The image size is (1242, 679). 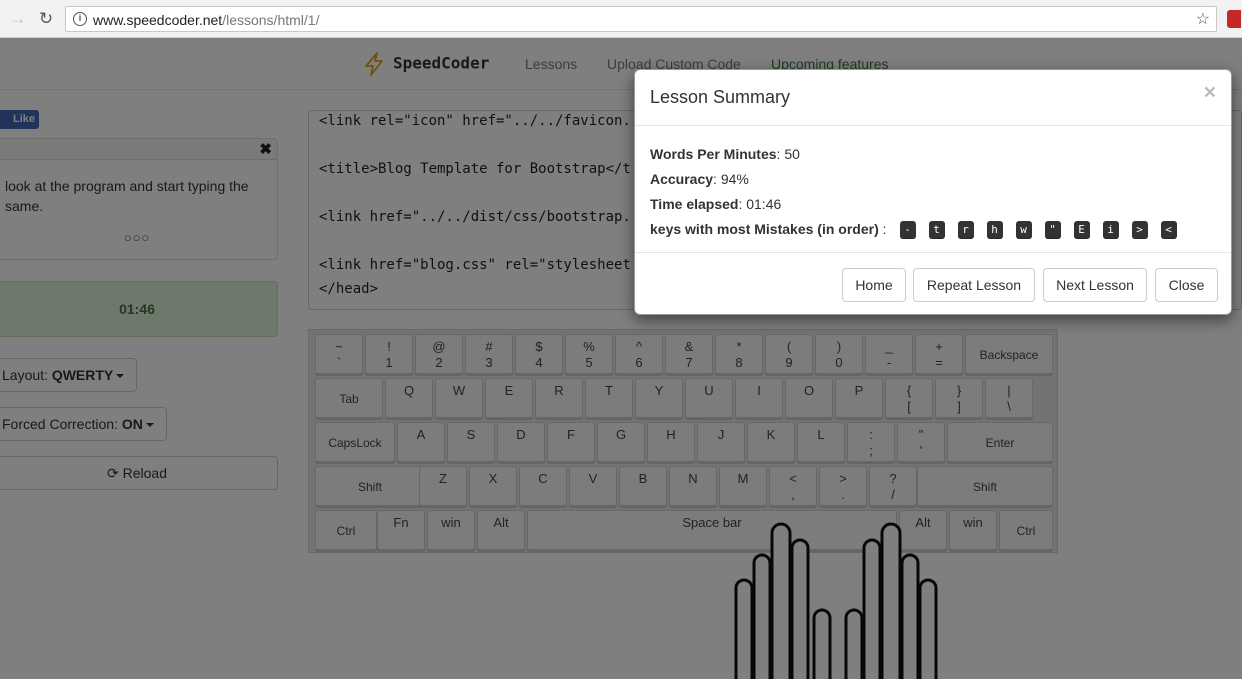 I want to click on modal-footer: Home Repeat Lesson Next Lesson Close, so click(x=933, y=283).